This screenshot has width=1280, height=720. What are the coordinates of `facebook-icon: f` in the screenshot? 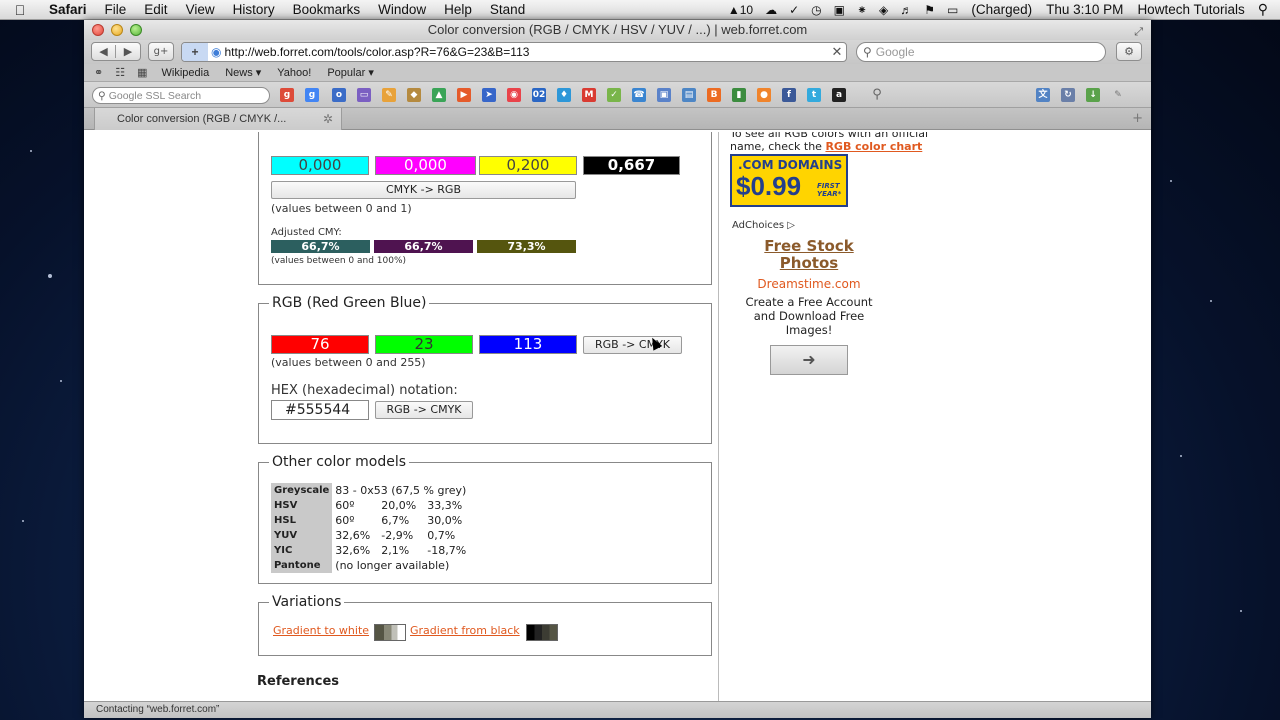 It's located at (789, 95).